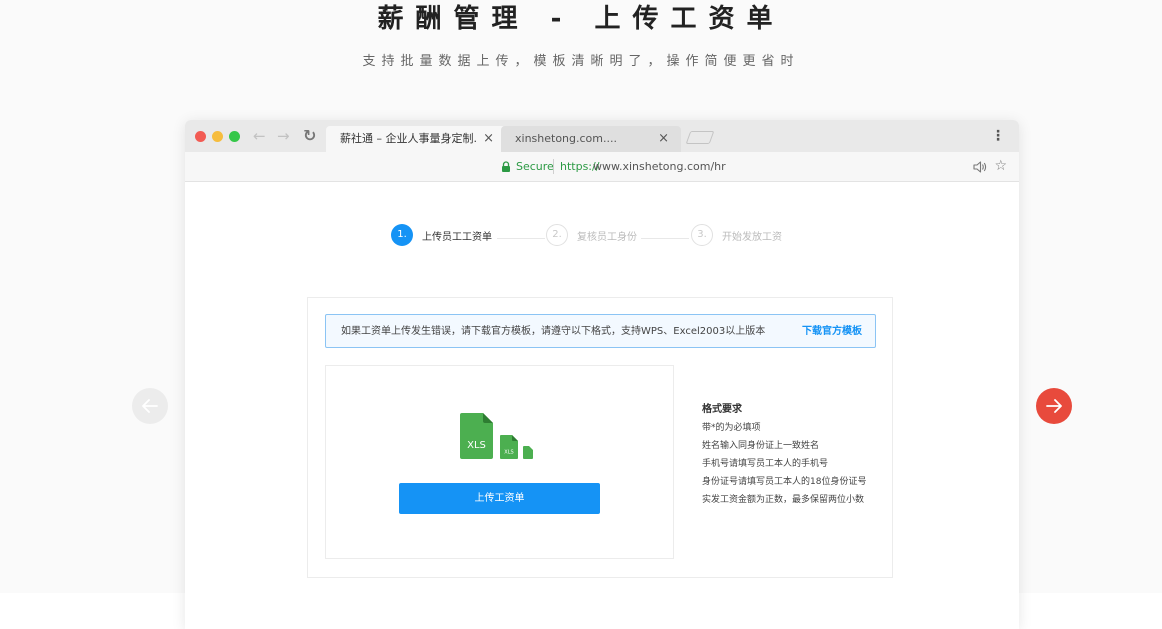  I want to click on carousel-next-button, so click(1054, 406).